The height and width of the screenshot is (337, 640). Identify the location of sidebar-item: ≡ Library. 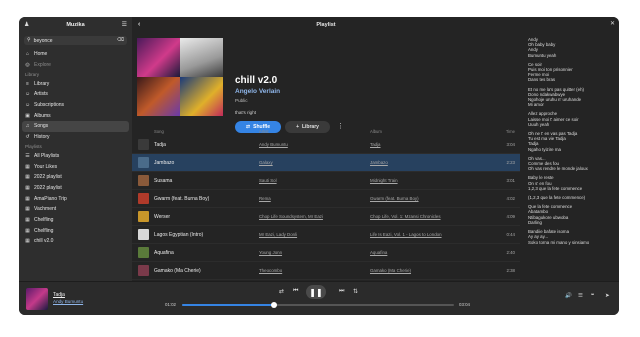
(75, 83).